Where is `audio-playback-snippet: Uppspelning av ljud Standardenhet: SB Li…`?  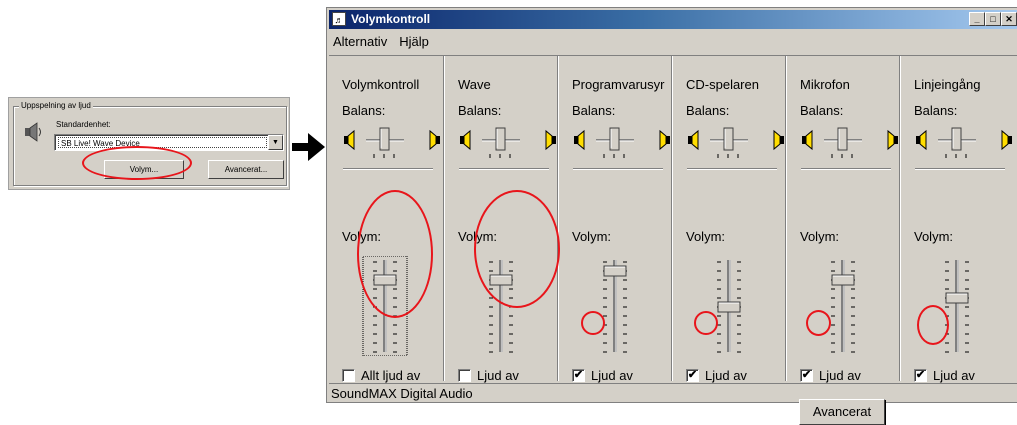
audio-playback-snippet: Uppspelning av ljud Standardenhet: SB Li… is located at coordinates (149, 143).